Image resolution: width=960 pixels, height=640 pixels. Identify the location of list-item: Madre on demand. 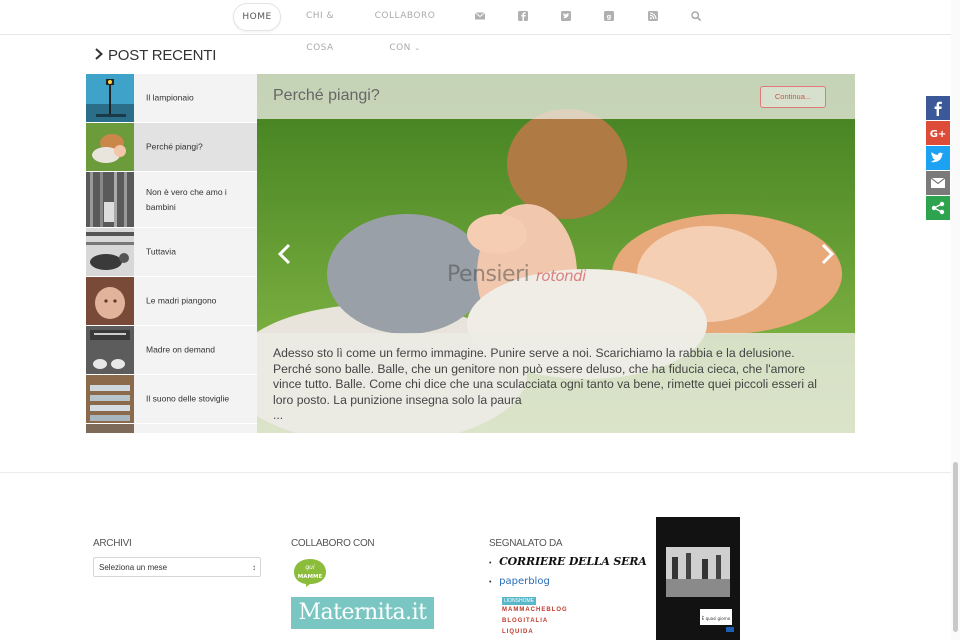
(171, 350).